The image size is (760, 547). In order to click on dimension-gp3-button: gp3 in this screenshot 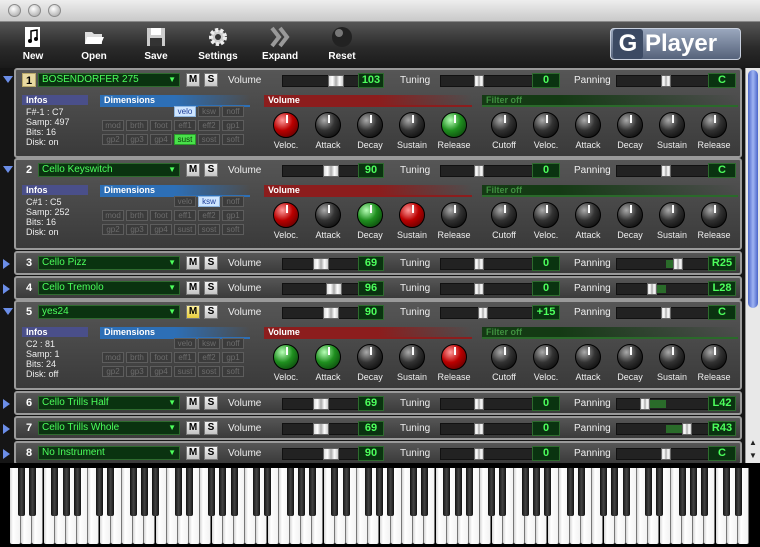, I will do `click(137, 229)`.